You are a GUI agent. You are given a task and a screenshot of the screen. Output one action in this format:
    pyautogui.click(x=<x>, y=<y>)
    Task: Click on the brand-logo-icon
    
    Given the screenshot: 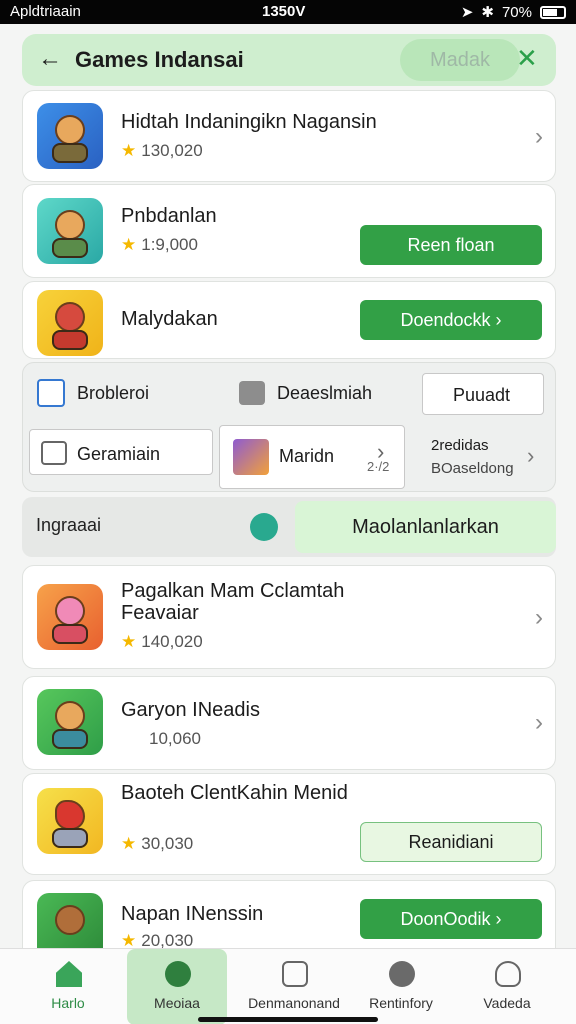 What is the action you would take?
    pyautogui.click(x=264, y=527)
    